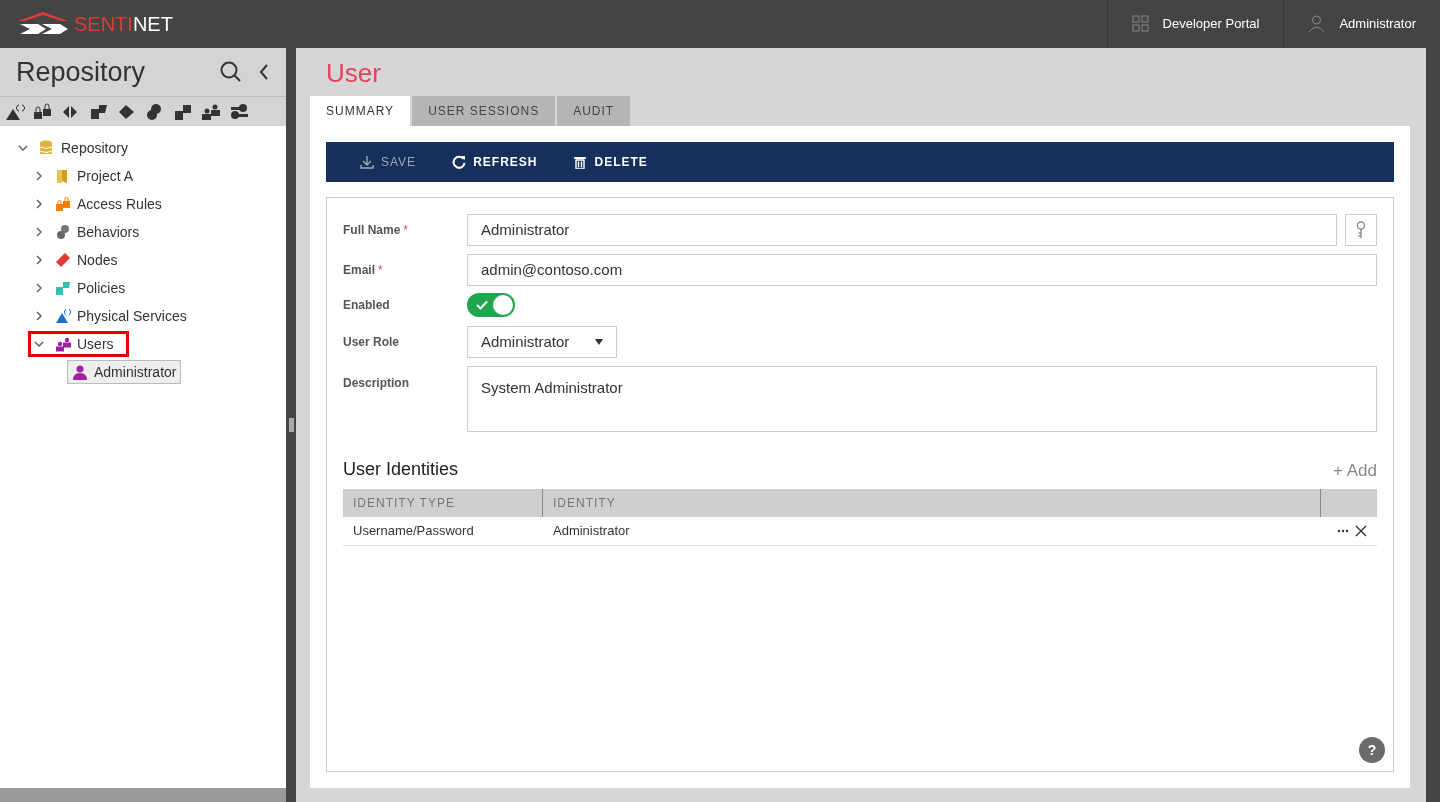 The image size is (1440, 802). I want to click on dropdown-caret-icon, so click(599, 342).